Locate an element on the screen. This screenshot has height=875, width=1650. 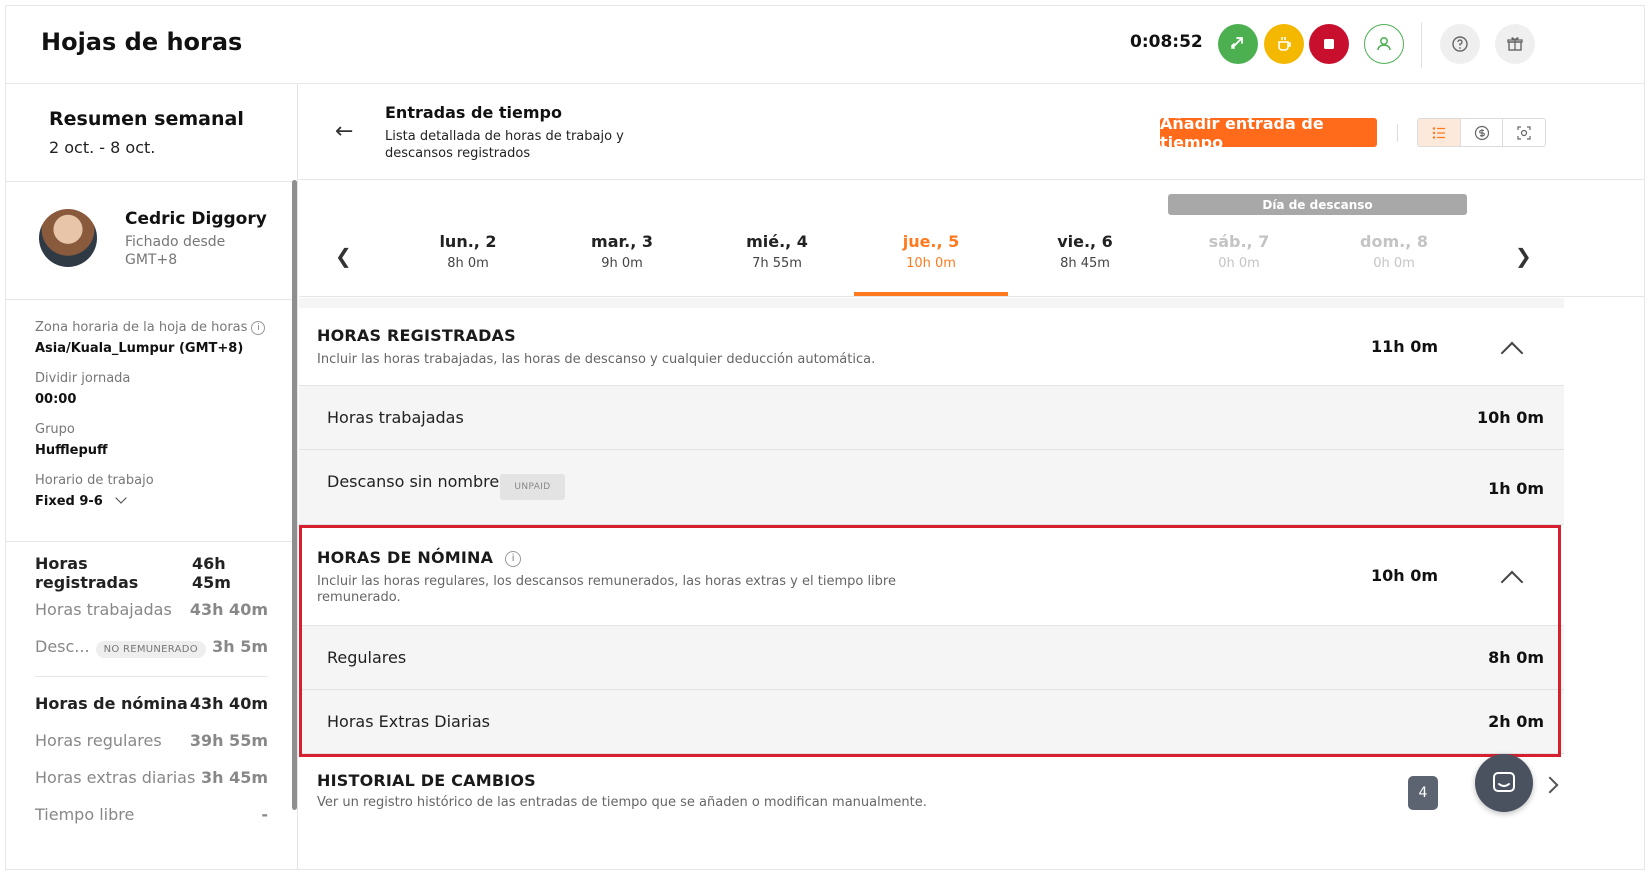
stat-label: Horas registradas is located at coordinates (87, 572).